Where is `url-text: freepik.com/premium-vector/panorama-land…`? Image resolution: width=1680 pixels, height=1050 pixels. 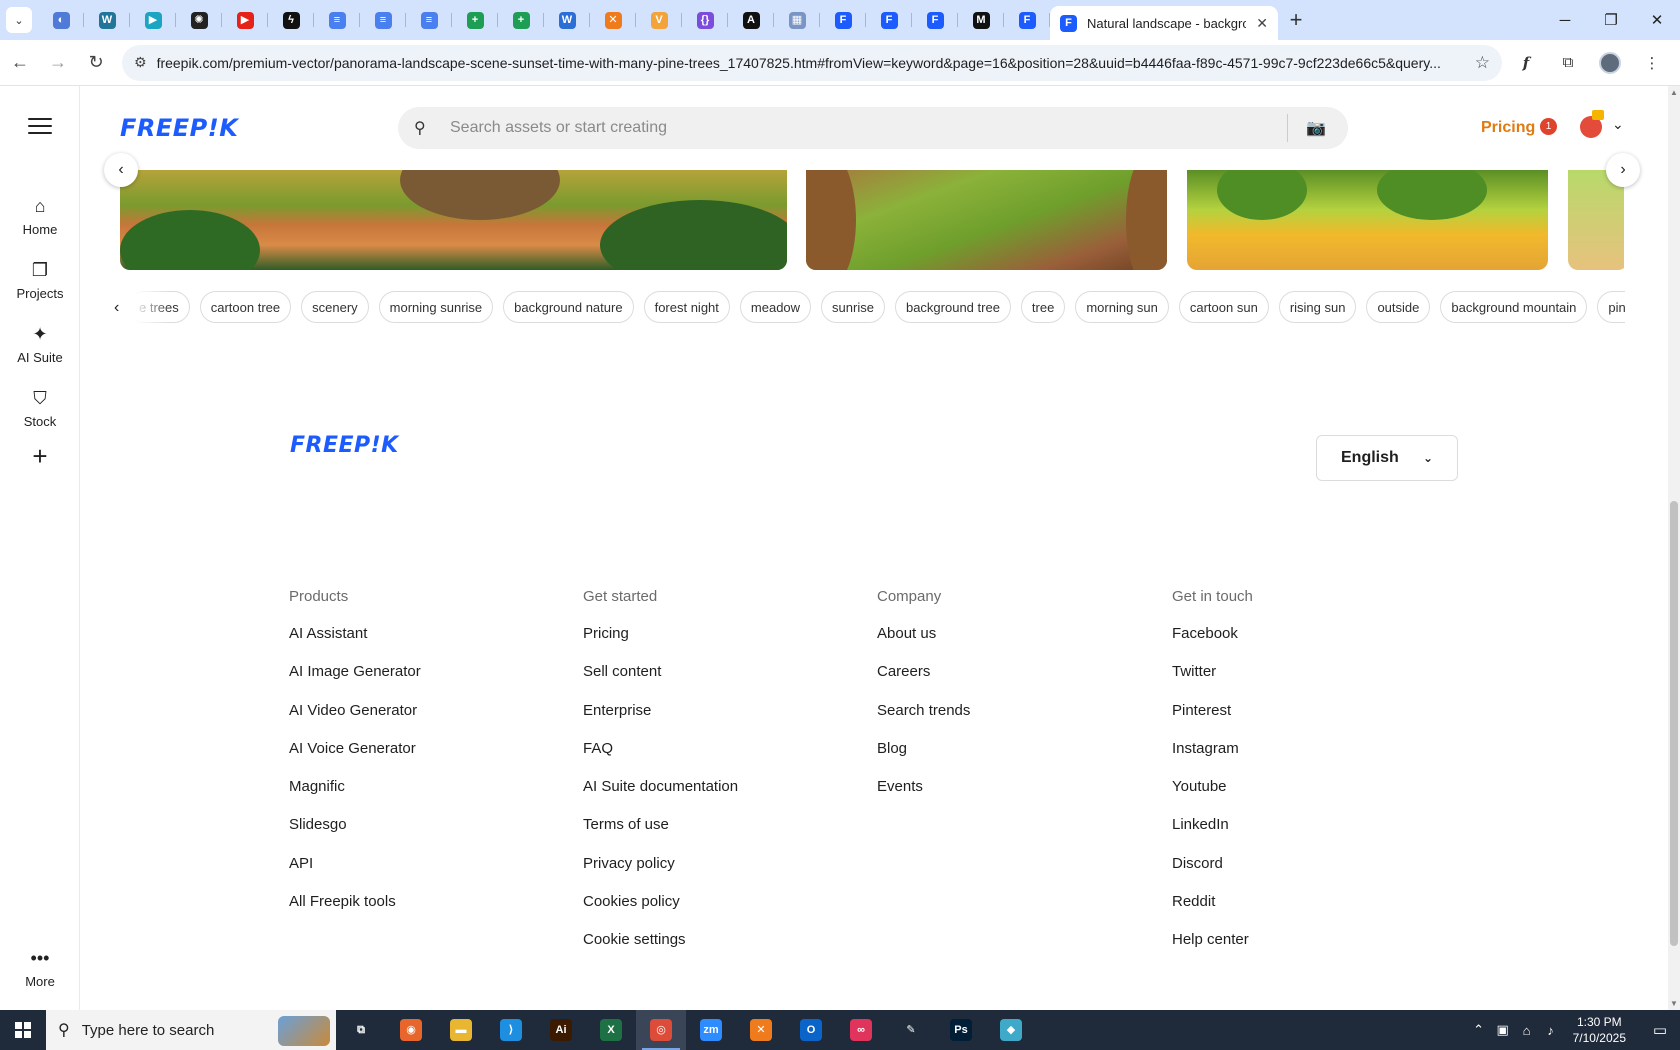
url-text: freepik.com/premium-vector/panorama-land… is located at coordinates (811, 63).